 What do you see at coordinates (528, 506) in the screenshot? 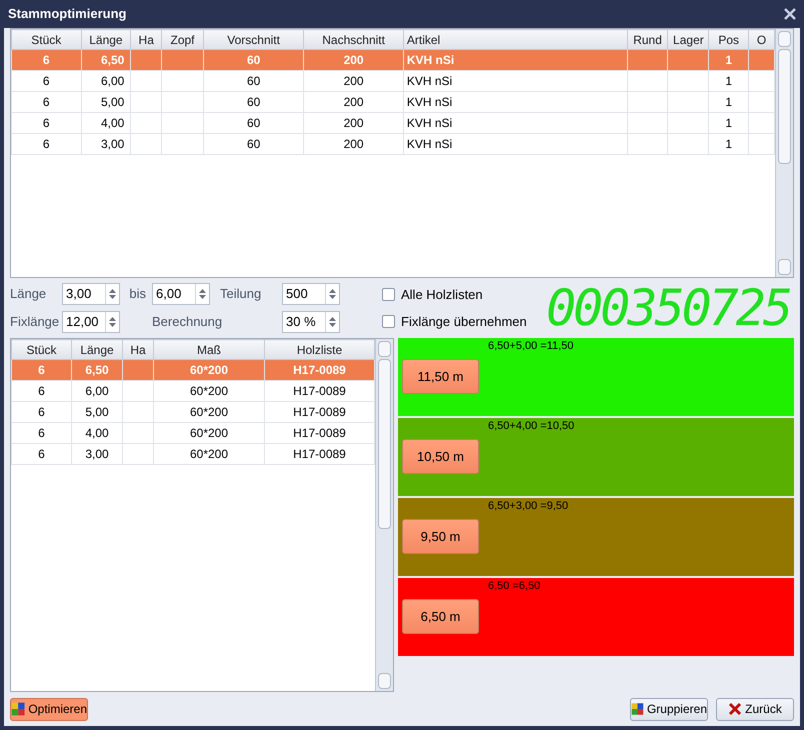
I see `formula-text: 6,50+3,00 =9,50` at bounding box center [528, 506].